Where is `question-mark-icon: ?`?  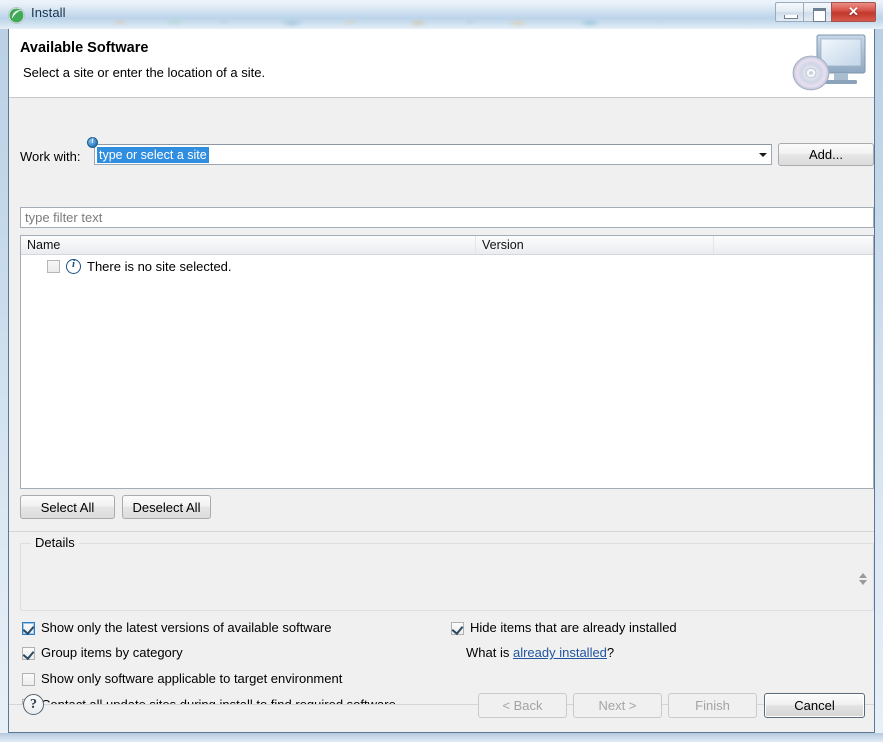
question-mark-icon: ? is located at coordinates (33, 704).